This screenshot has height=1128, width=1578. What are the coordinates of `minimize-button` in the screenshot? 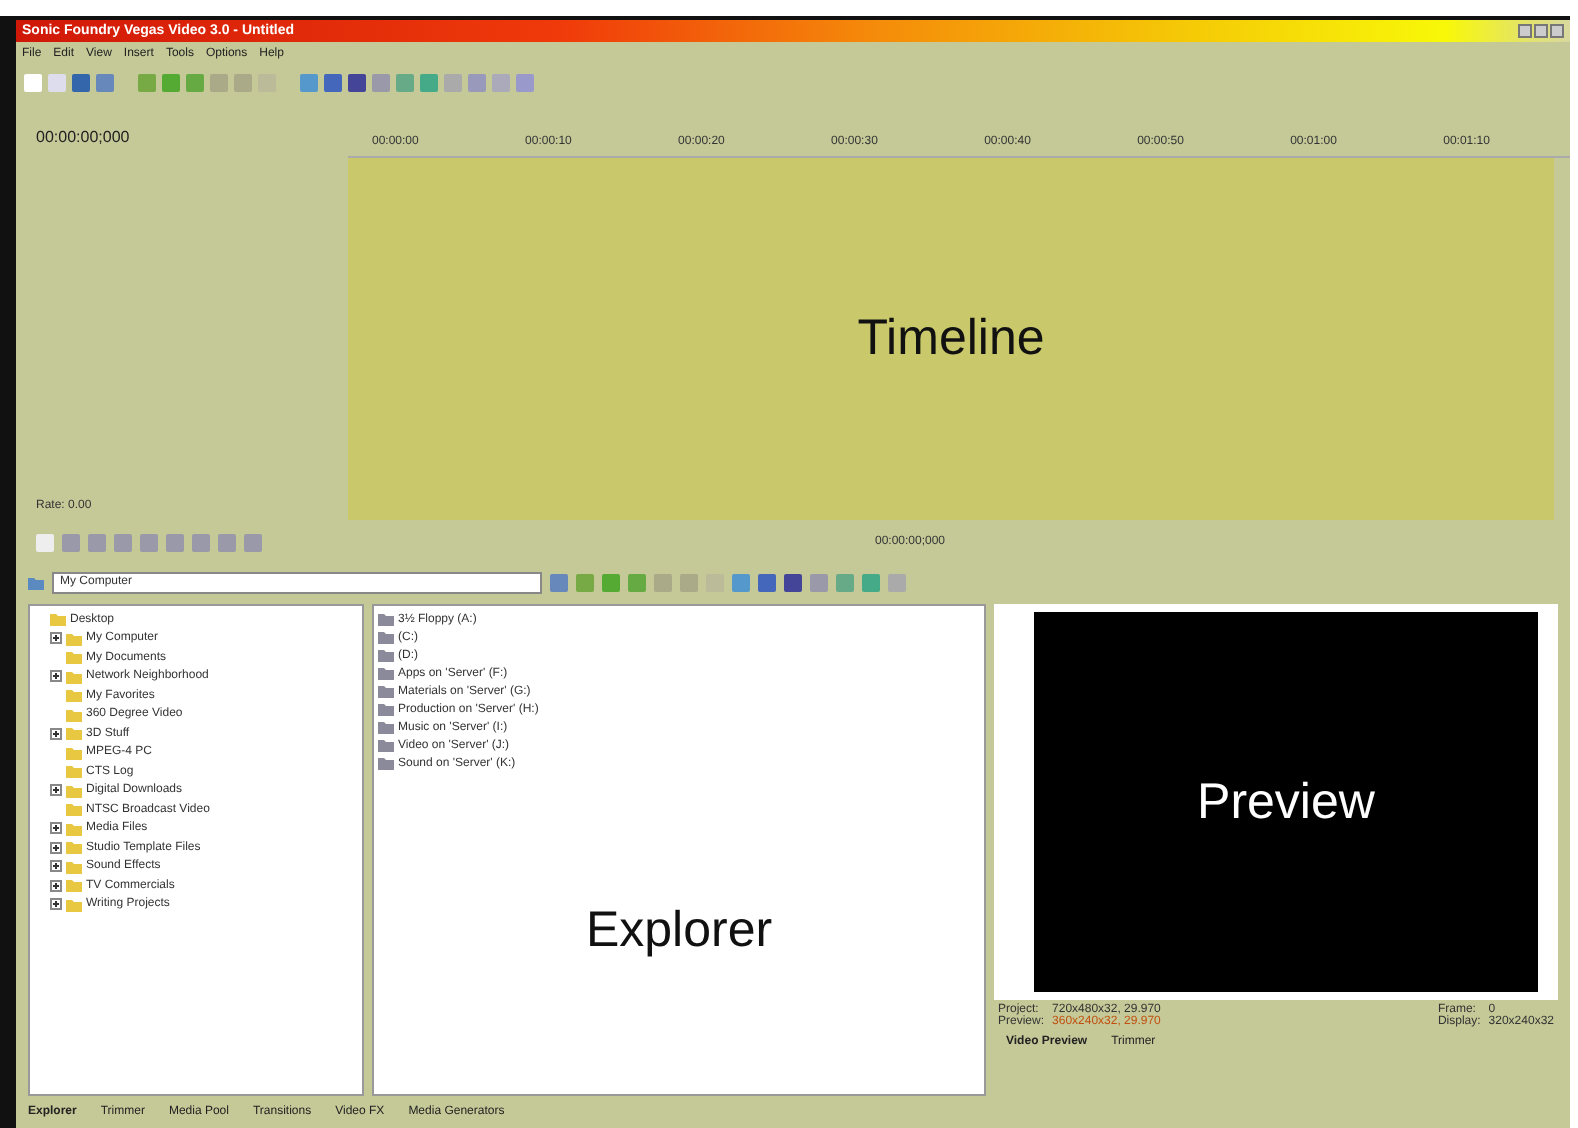 It's located at (1525, 31).